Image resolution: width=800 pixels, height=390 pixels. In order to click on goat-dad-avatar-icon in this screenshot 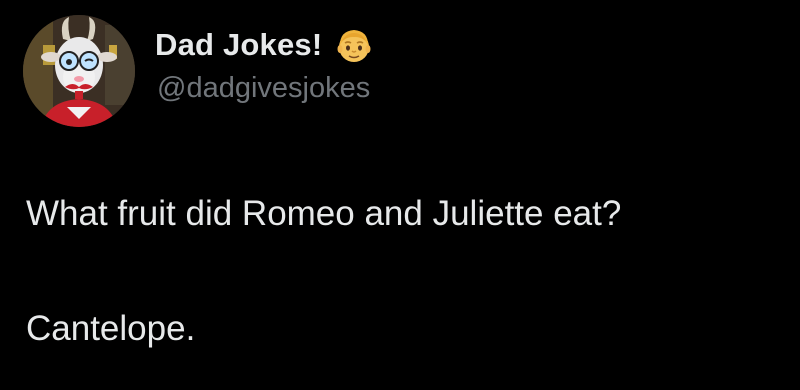, I will do `click(79, 71)`.